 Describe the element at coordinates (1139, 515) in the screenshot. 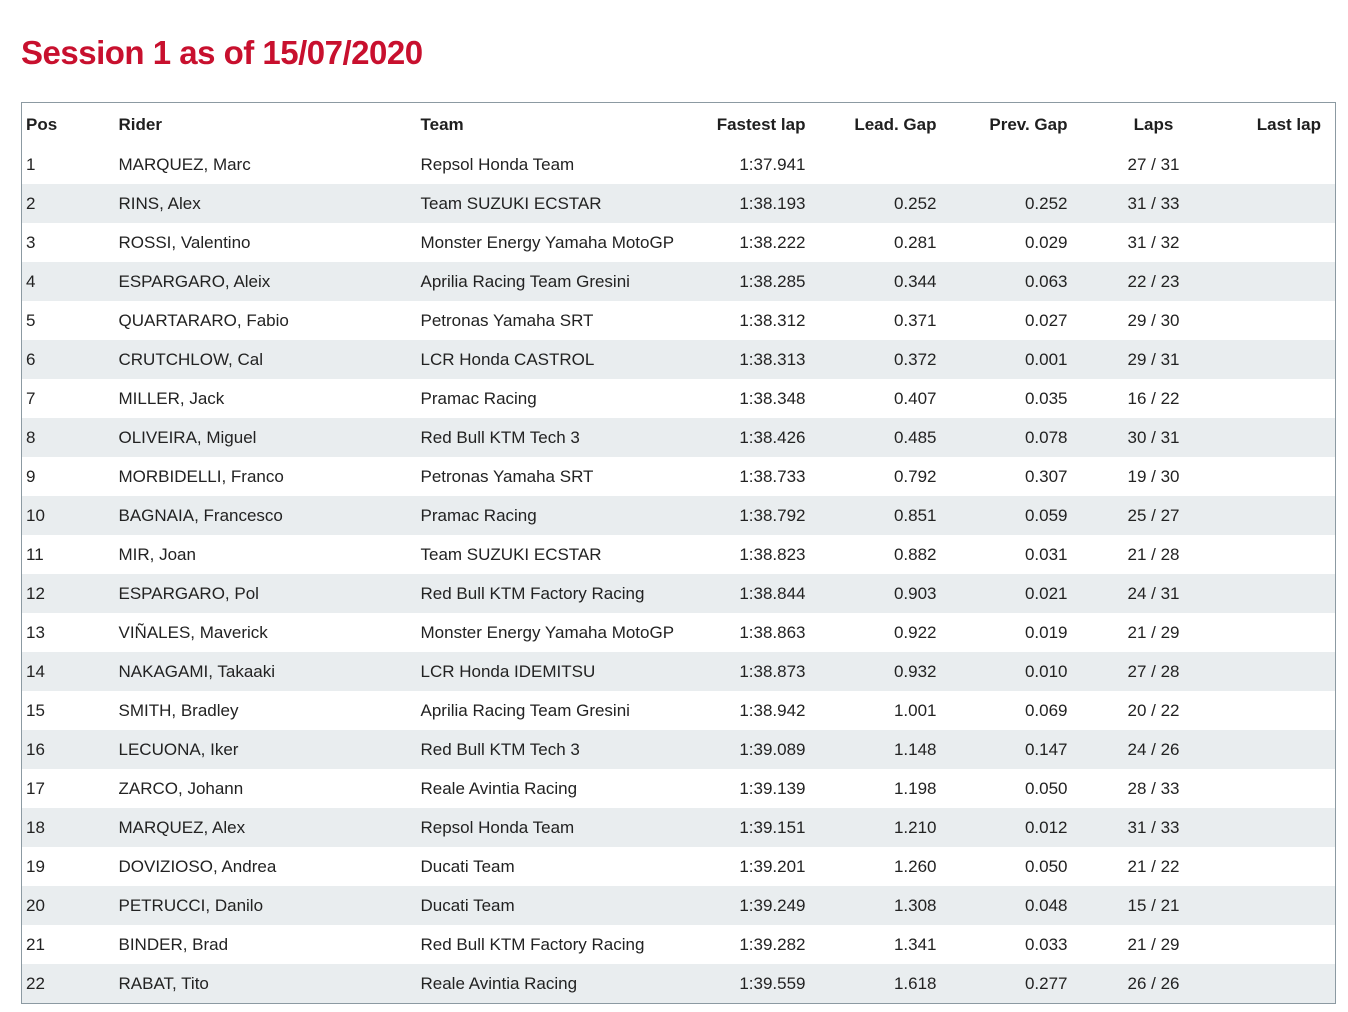

I see `cell-laps: 25 / 27` at that location.